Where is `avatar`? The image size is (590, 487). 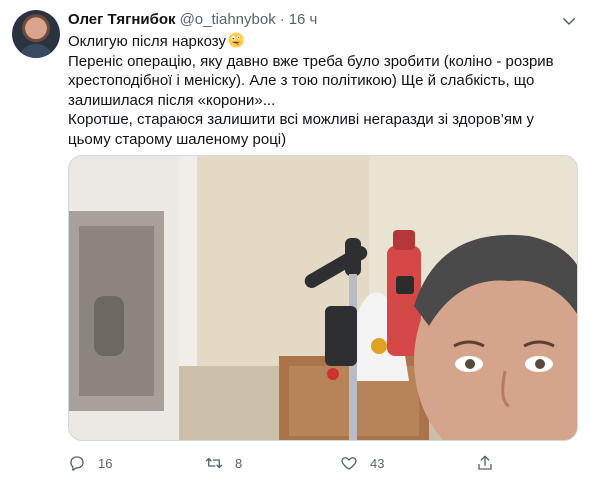 avatar is located at coordinates (36, 34).